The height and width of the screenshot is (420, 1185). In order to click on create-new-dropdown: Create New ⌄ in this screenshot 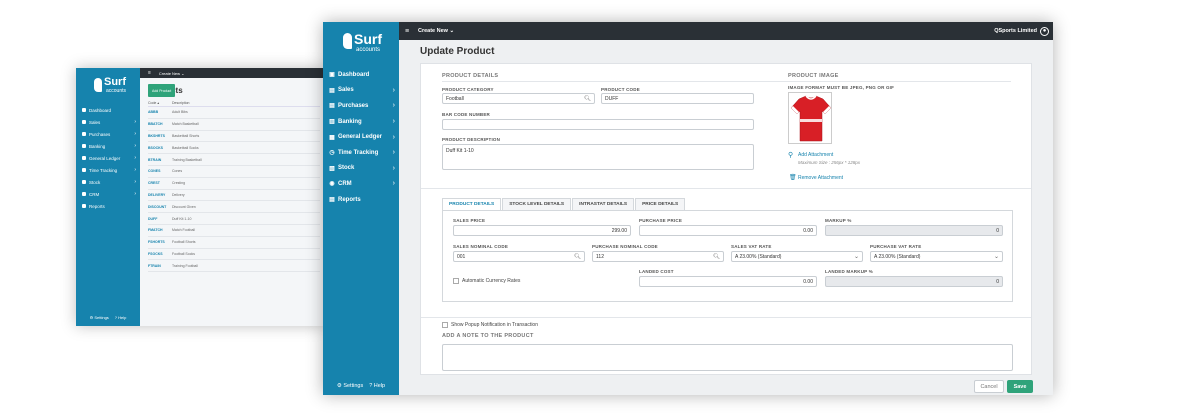, I will do `click(436, 31)`.